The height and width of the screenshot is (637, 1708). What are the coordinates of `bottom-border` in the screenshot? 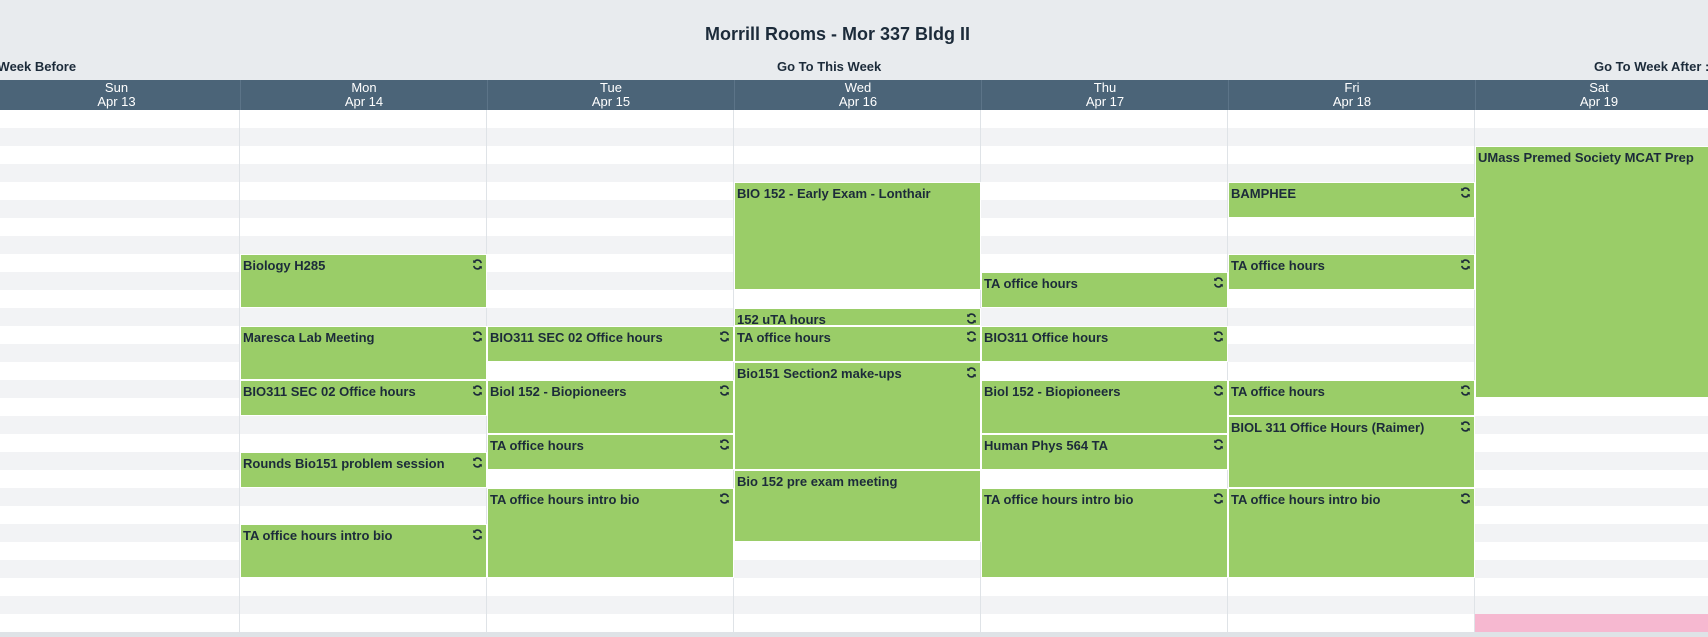 It's located at (854, 634).